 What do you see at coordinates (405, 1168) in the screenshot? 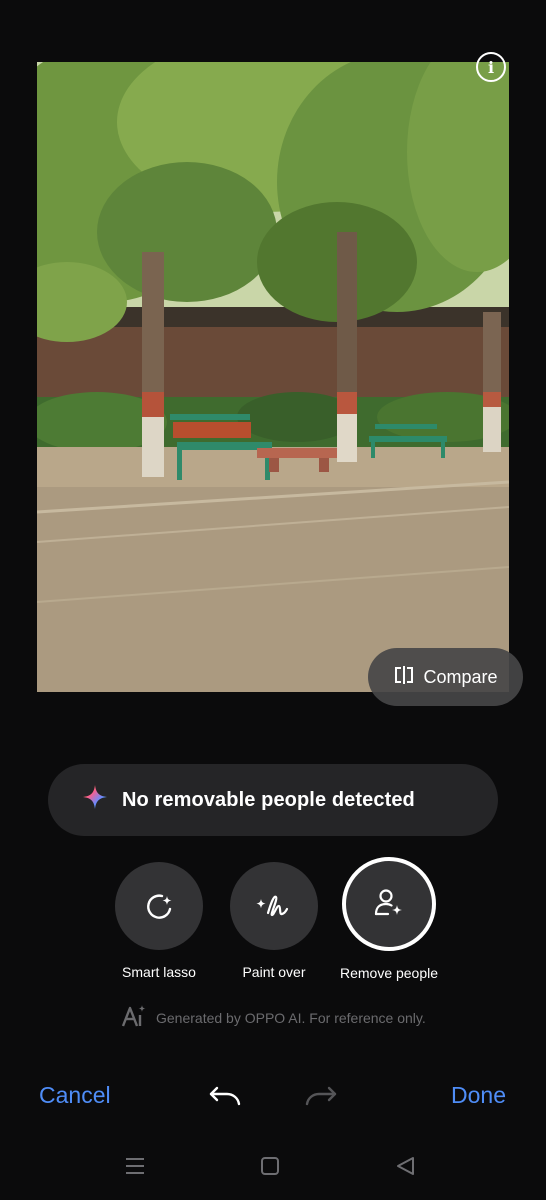
I see `back-icon` at bounding box center [405, 1168].